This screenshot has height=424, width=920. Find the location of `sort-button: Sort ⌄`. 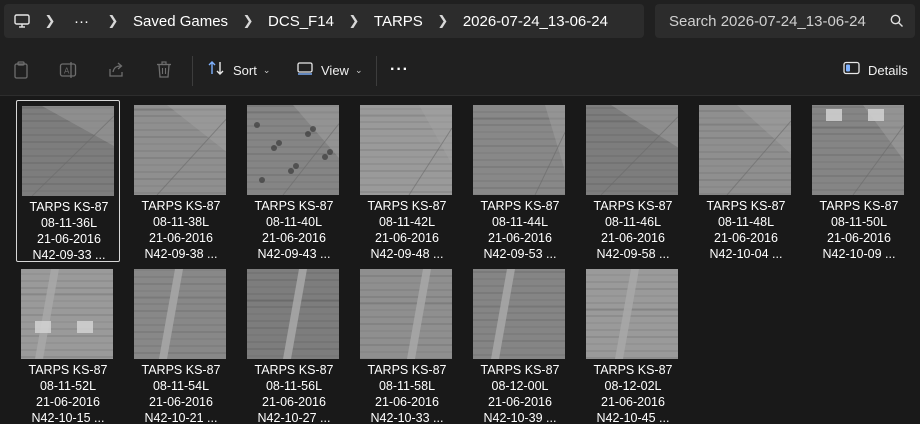

sort-button: Sort ⌄ is located at coordinates (238, 70).